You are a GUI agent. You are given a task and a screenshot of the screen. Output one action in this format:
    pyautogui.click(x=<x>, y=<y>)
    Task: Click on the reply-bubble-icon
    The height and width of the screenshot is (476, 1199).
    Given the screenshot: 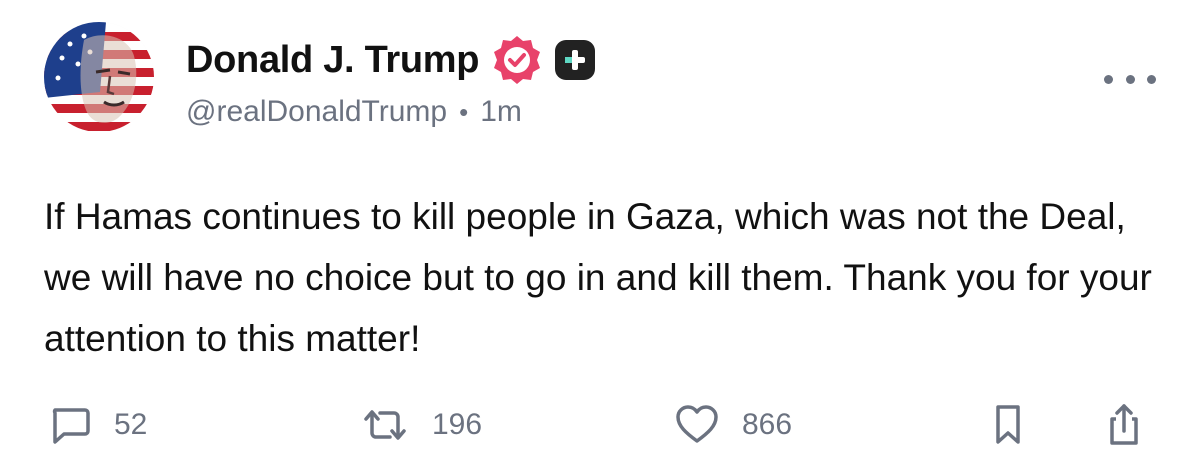 What is the action you would take?
    pyautogui.click(x=71, y=426)
    